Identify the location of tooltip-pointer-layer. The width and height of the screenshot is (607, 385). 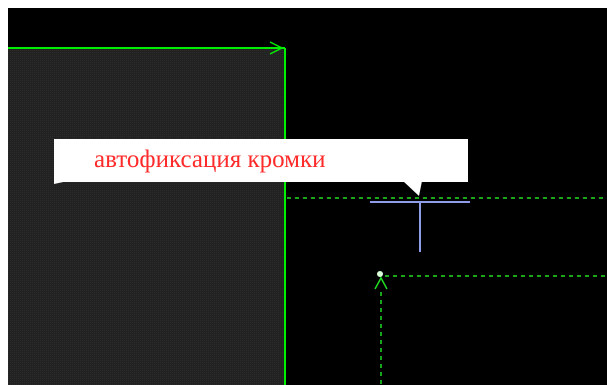
(238, 188).